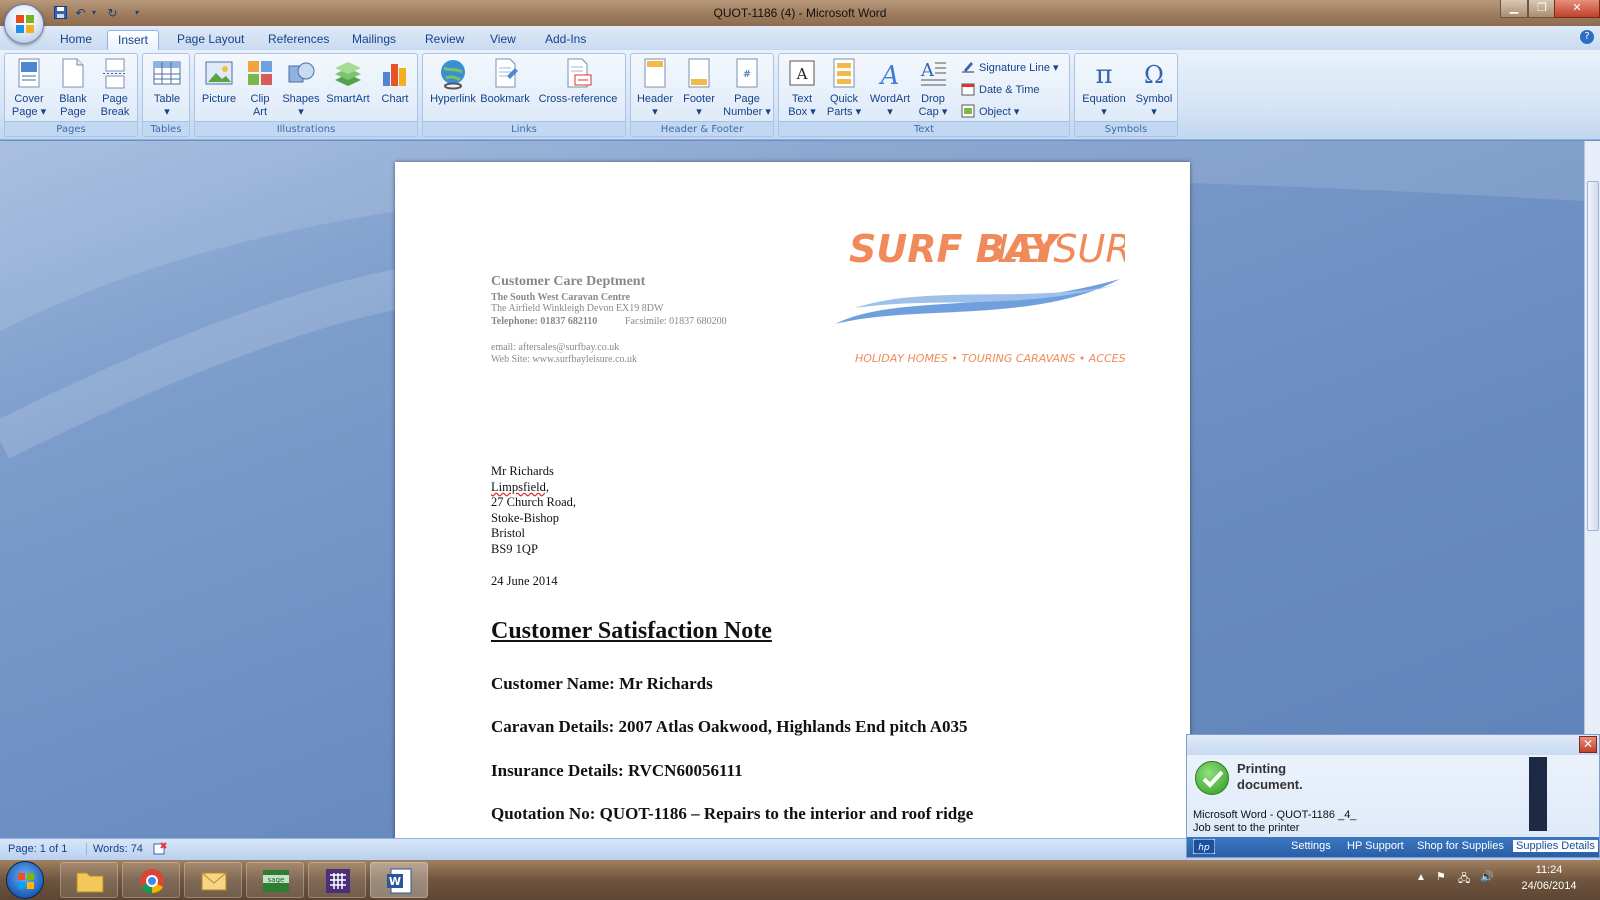 This screenshot has height=900, width=1600. I want to click on clip-art-icon, so click(260, 73).